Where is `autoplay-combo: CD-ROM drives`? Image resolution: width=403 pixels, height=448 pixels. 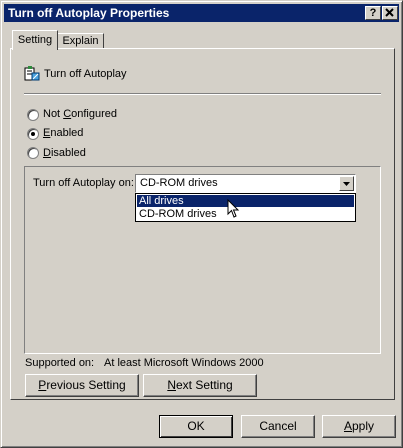 autoplay-combo: CD-ROM drives is located at coordinates (245, 183).